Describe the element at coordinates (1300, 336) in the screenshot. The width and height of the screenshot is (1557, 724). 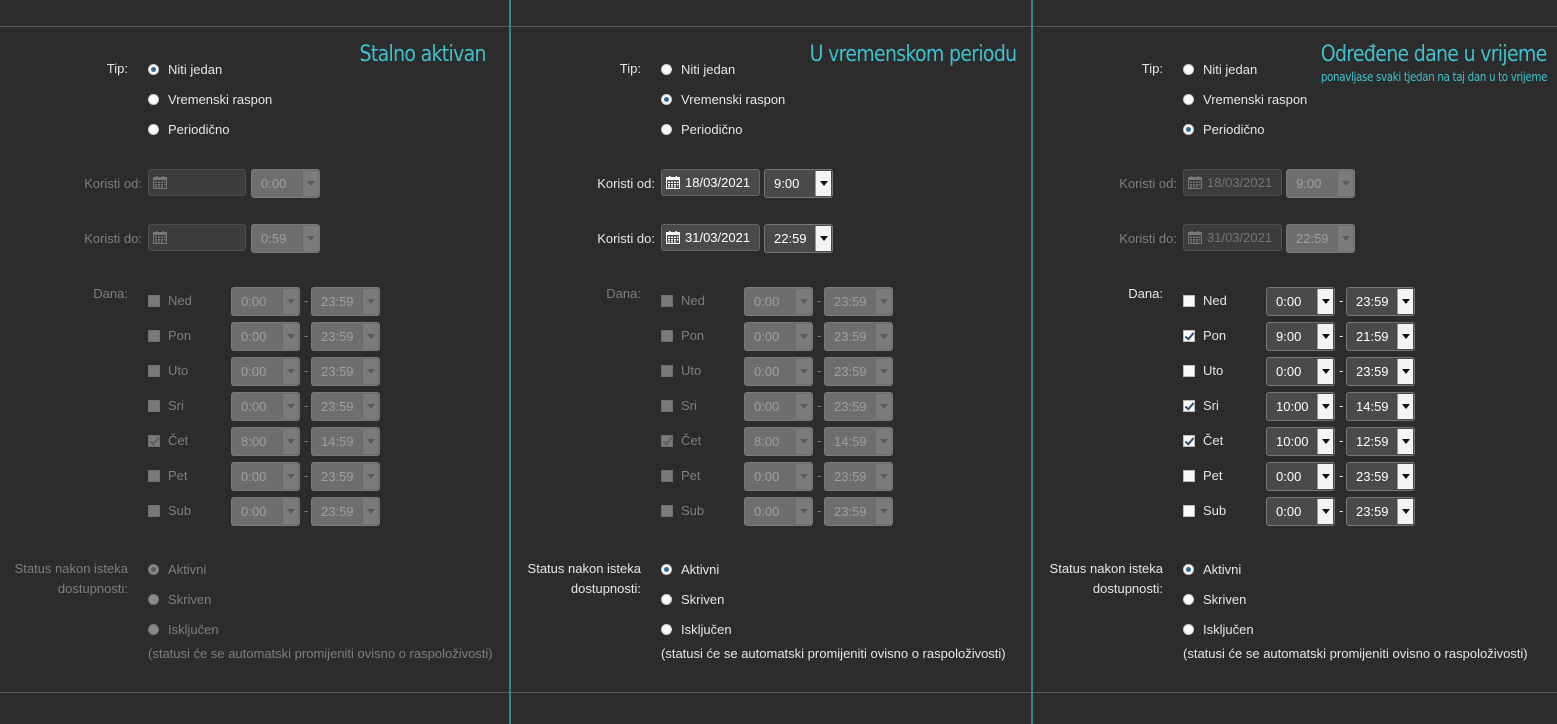
I see `day-start-select: 9:00` at that location.